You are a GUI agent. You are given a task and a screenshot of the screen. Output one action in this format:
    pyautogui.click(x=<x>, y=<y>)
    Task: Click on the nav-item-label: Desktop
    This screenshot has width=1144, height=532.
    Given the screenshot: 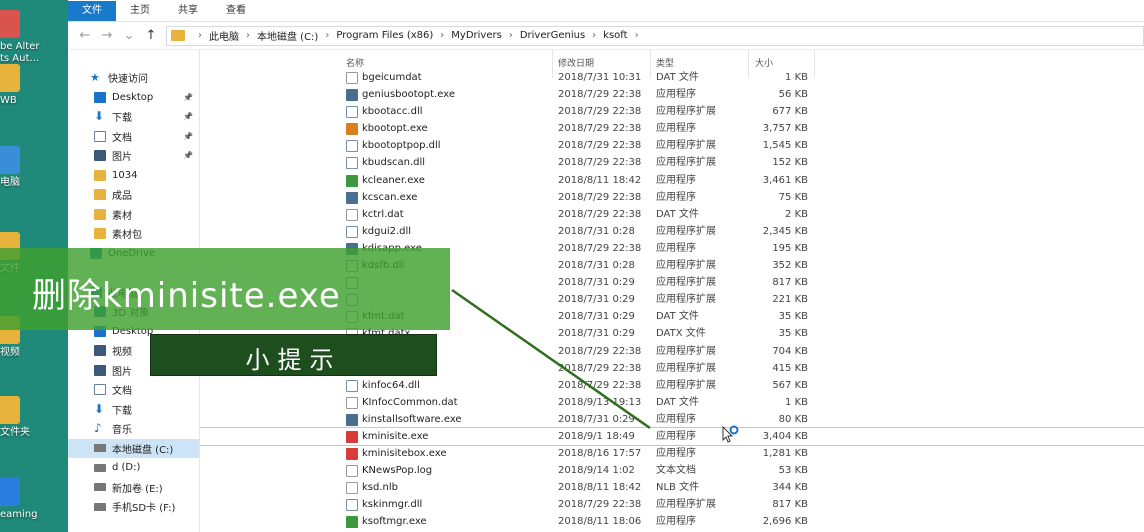 What is the action you would take?
    pyautogui.click(x=133, y=97)
    